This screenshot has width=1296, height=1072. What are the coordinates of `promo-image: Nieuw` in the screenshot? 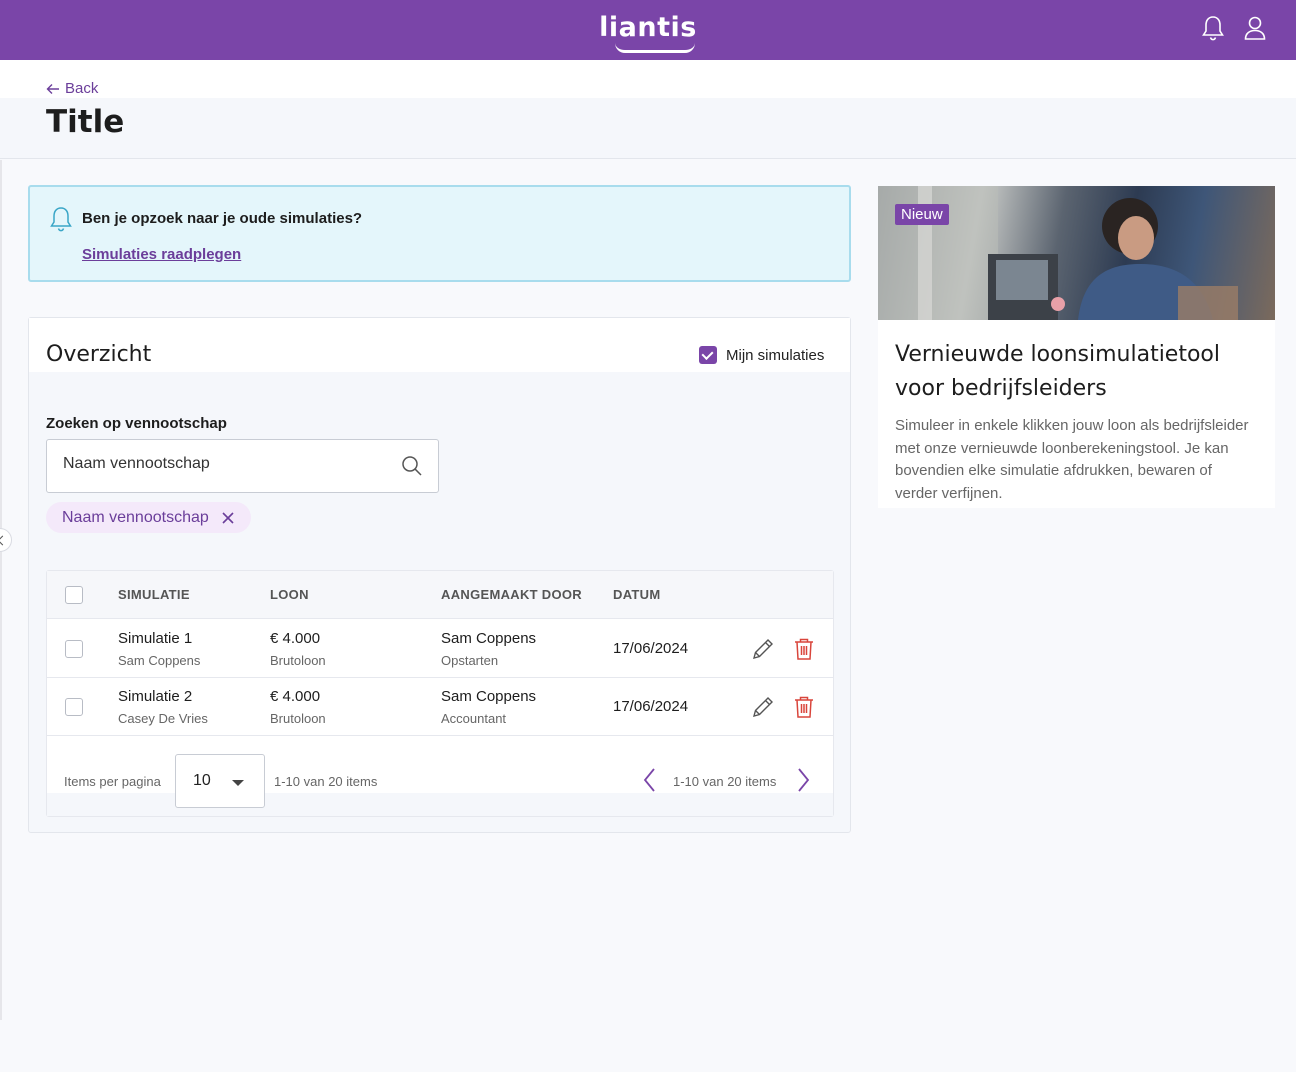 It's located at (1076, 253).